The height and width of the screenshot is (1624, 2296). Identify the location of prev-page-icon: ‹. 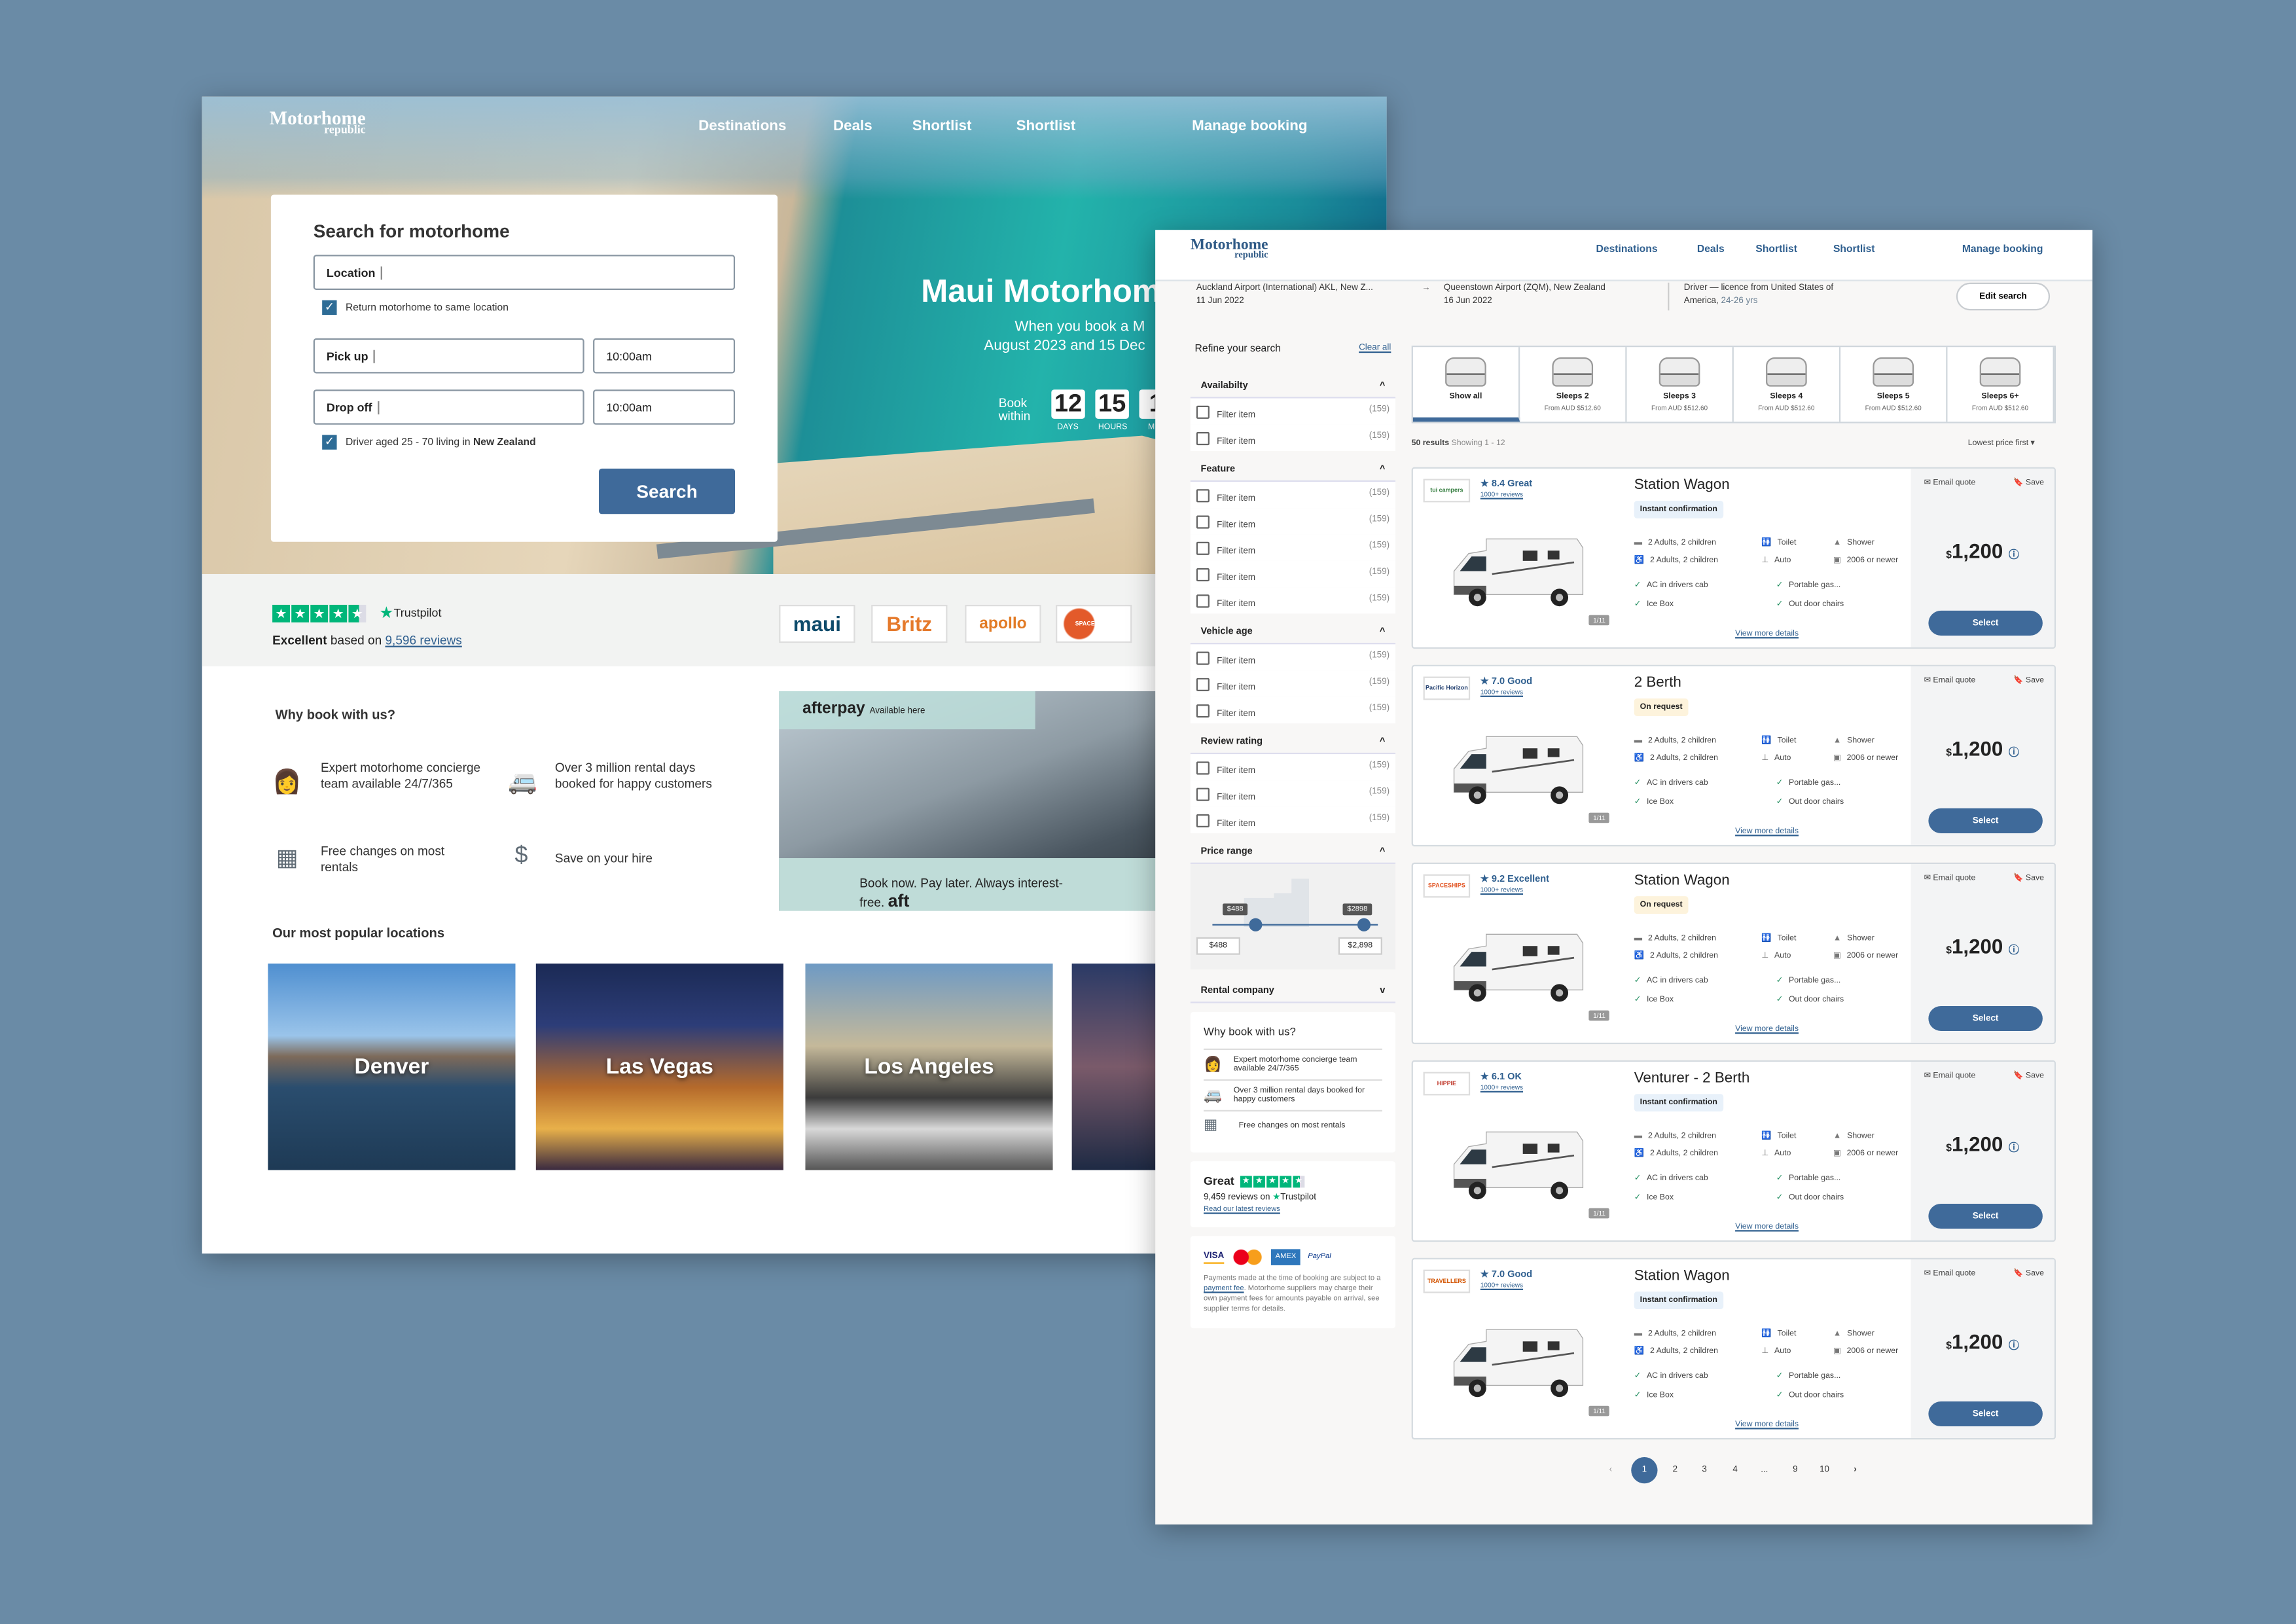
(1611, 1470).